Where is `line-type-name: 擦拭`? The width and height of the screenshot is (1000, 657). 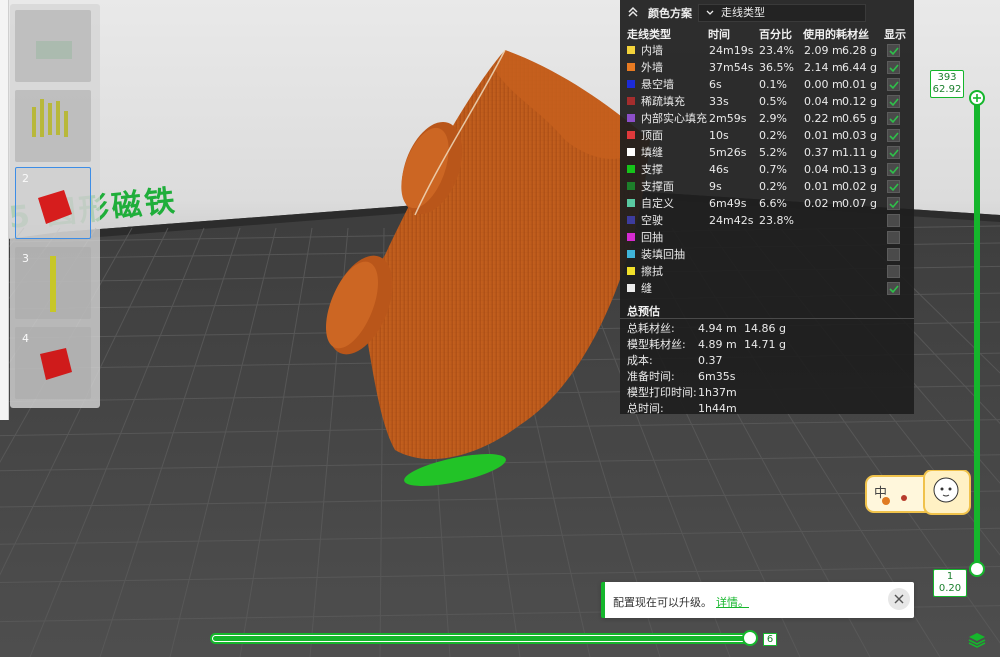
line-type-name: 擦拭 is located at coordinates (652, 271).